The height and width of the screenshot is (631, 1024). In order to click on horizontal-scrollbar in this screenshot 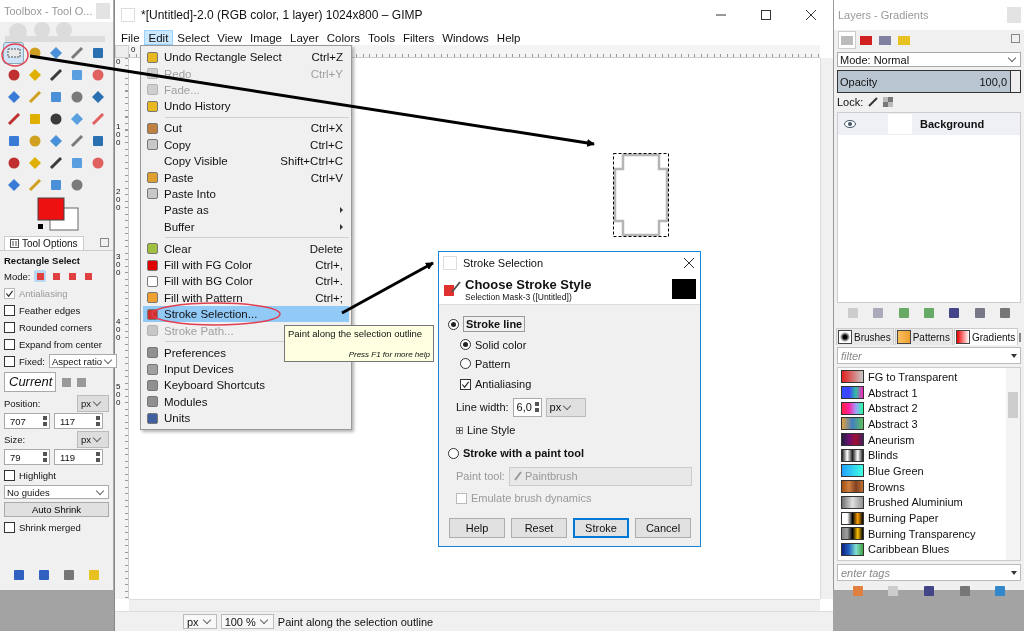, I will do `click(474, 605)`.